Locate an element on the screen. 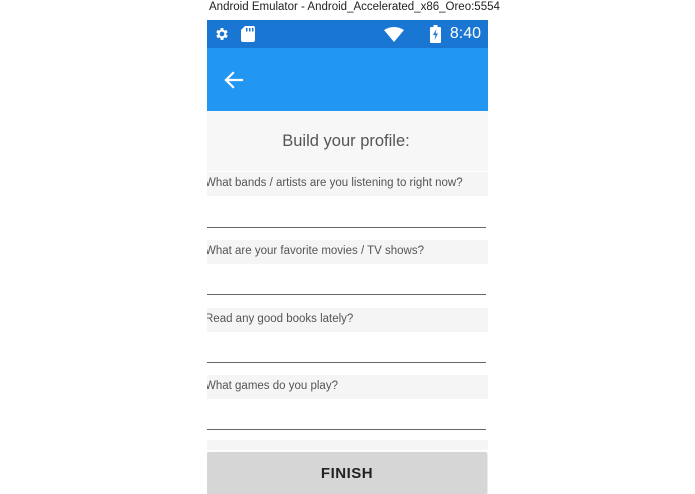  status-time: 8:40 is located at coordinates (465, 33).